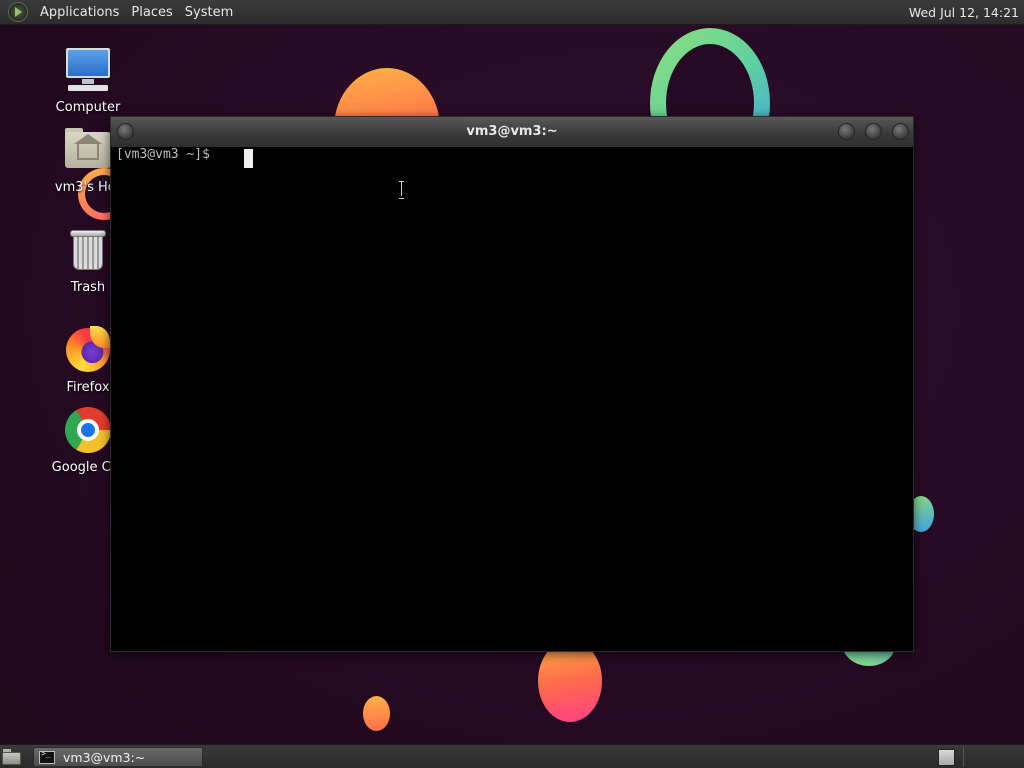 The image size is (1024, 768). What do you see at coordinates (104, 757) in the screenshot?
I see `taskbar-item-label: vm3@vm3:~` at bounding box center [104, 757].